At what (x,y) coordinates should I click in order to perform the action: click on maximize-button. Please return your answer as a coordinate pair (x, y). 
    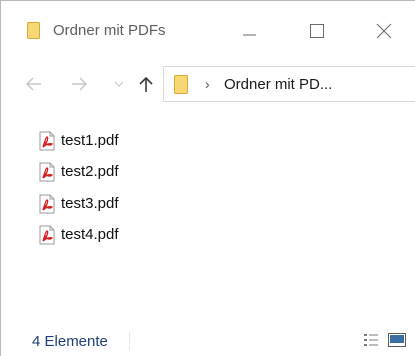
    Looking at the image, I should click on (321, 31).